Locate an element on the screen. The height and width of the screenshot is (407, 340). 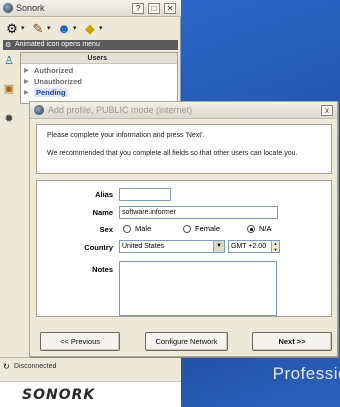
name-label: Name is located at coordinates (102, 212).